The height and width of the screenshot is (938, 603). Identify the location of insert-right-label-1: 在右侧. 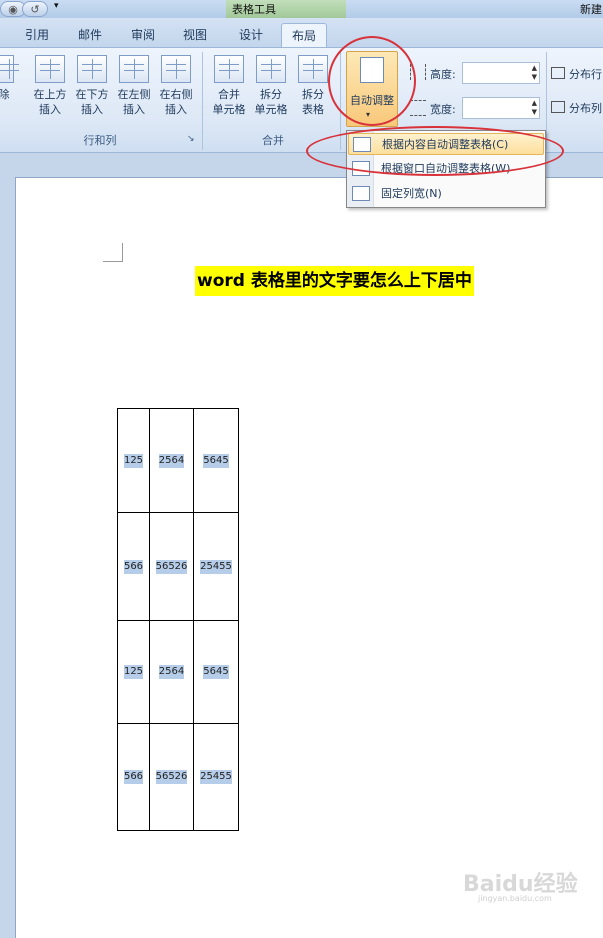
(176, 94).